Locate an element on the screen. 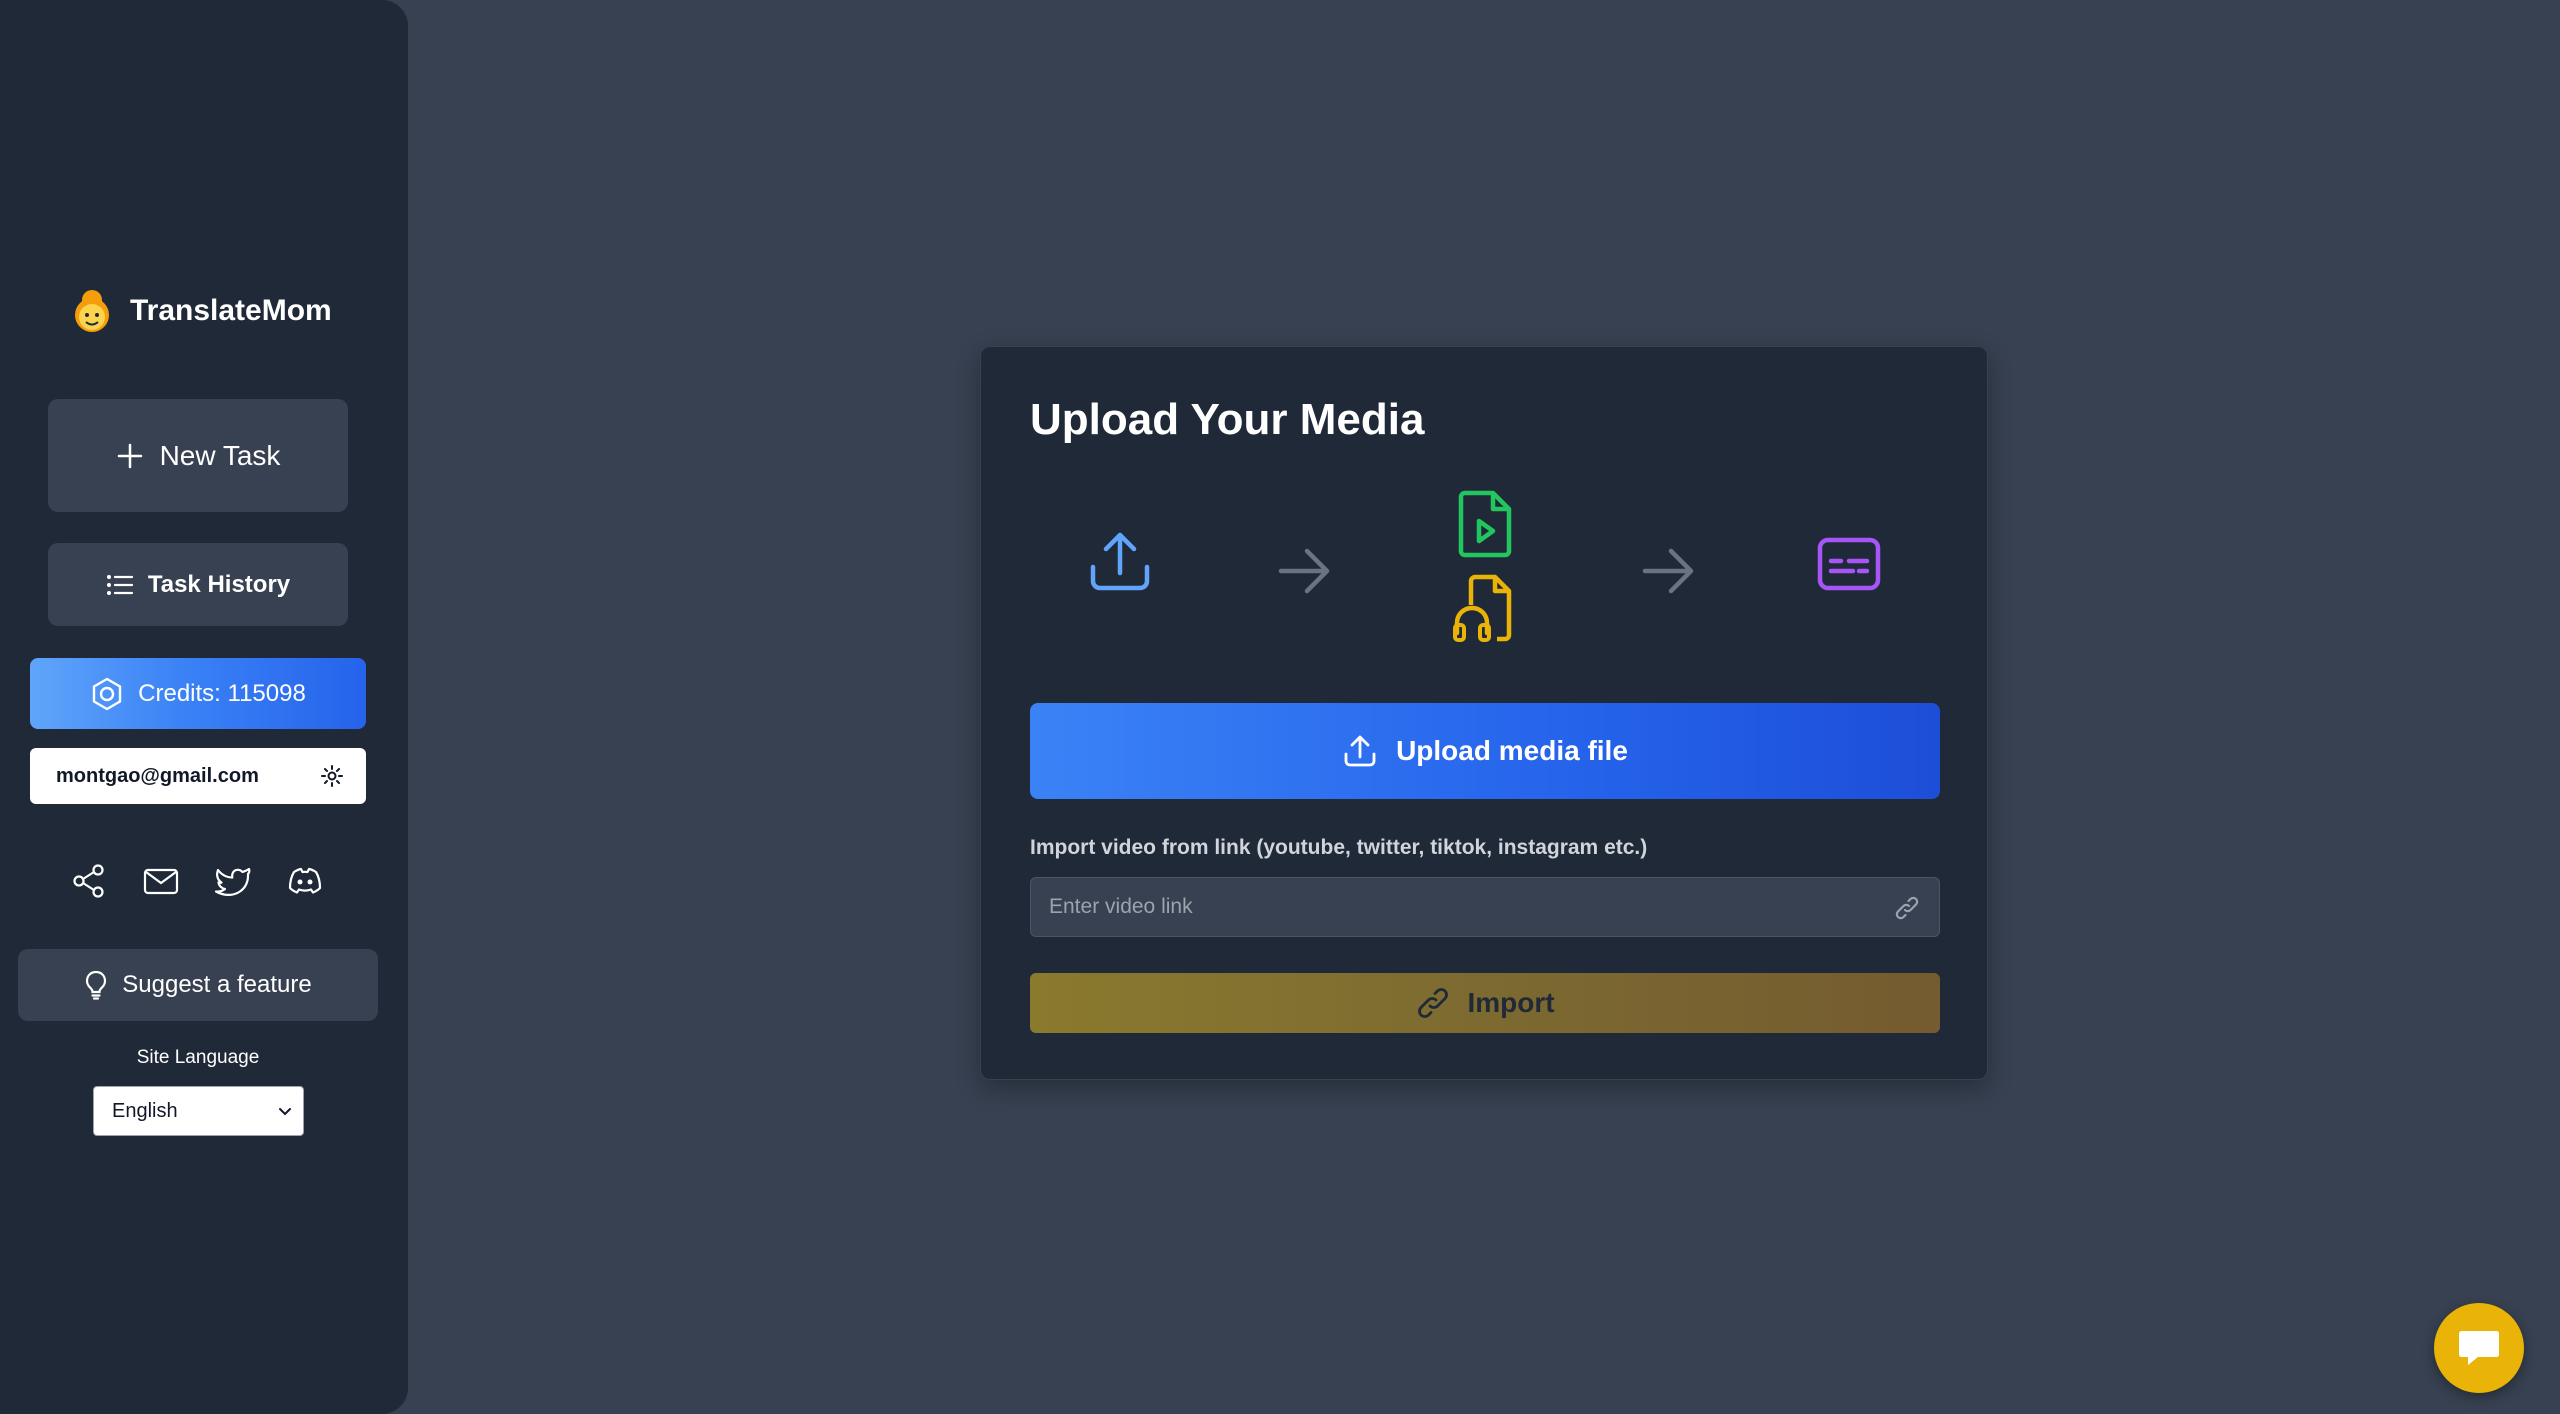 The height and width of the screenshot is (1414, 2560). upload-media-button: Upload media file is located at coordinates (1485, 751).